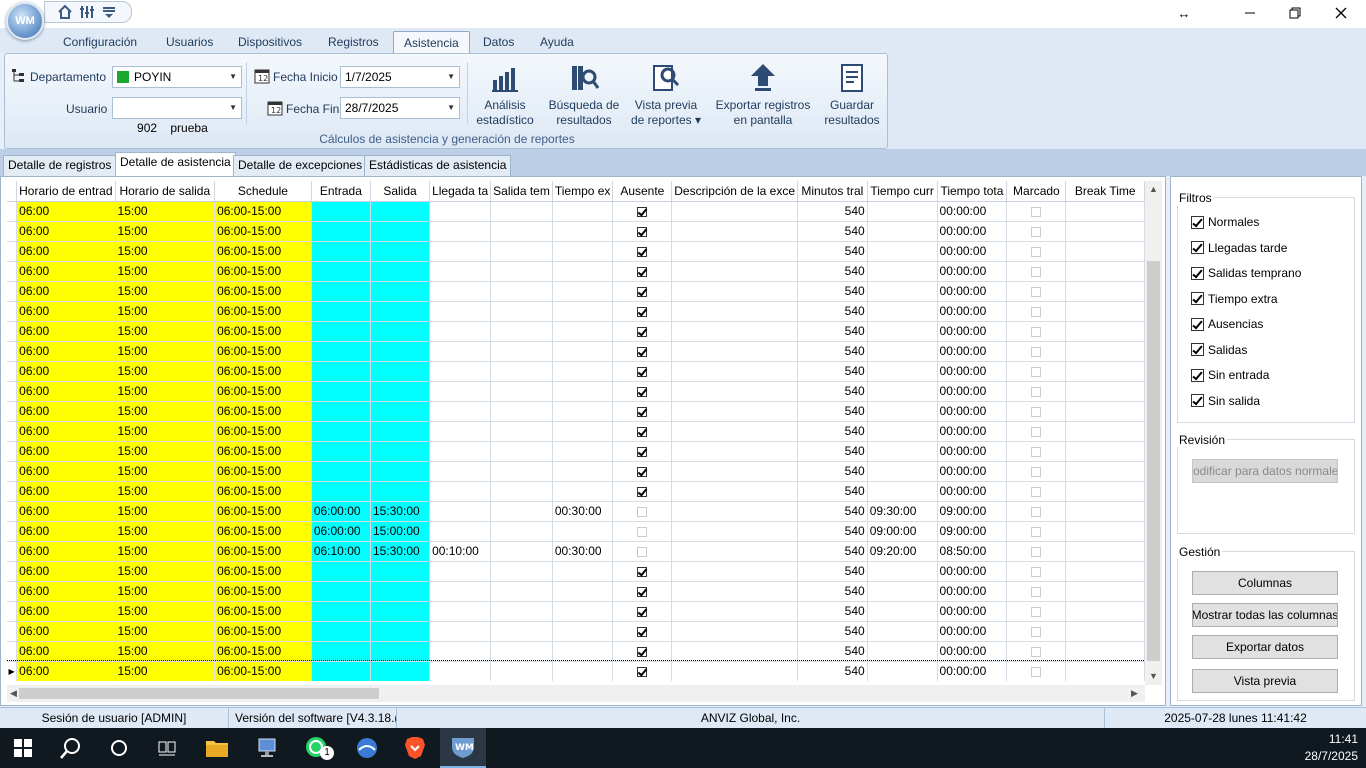 The width and height of the screenshot is (1366, 768). Describe the element at coordinates (1265, 681) in the screenshot. I see `vista-previa-button: Vista previa` at that location.